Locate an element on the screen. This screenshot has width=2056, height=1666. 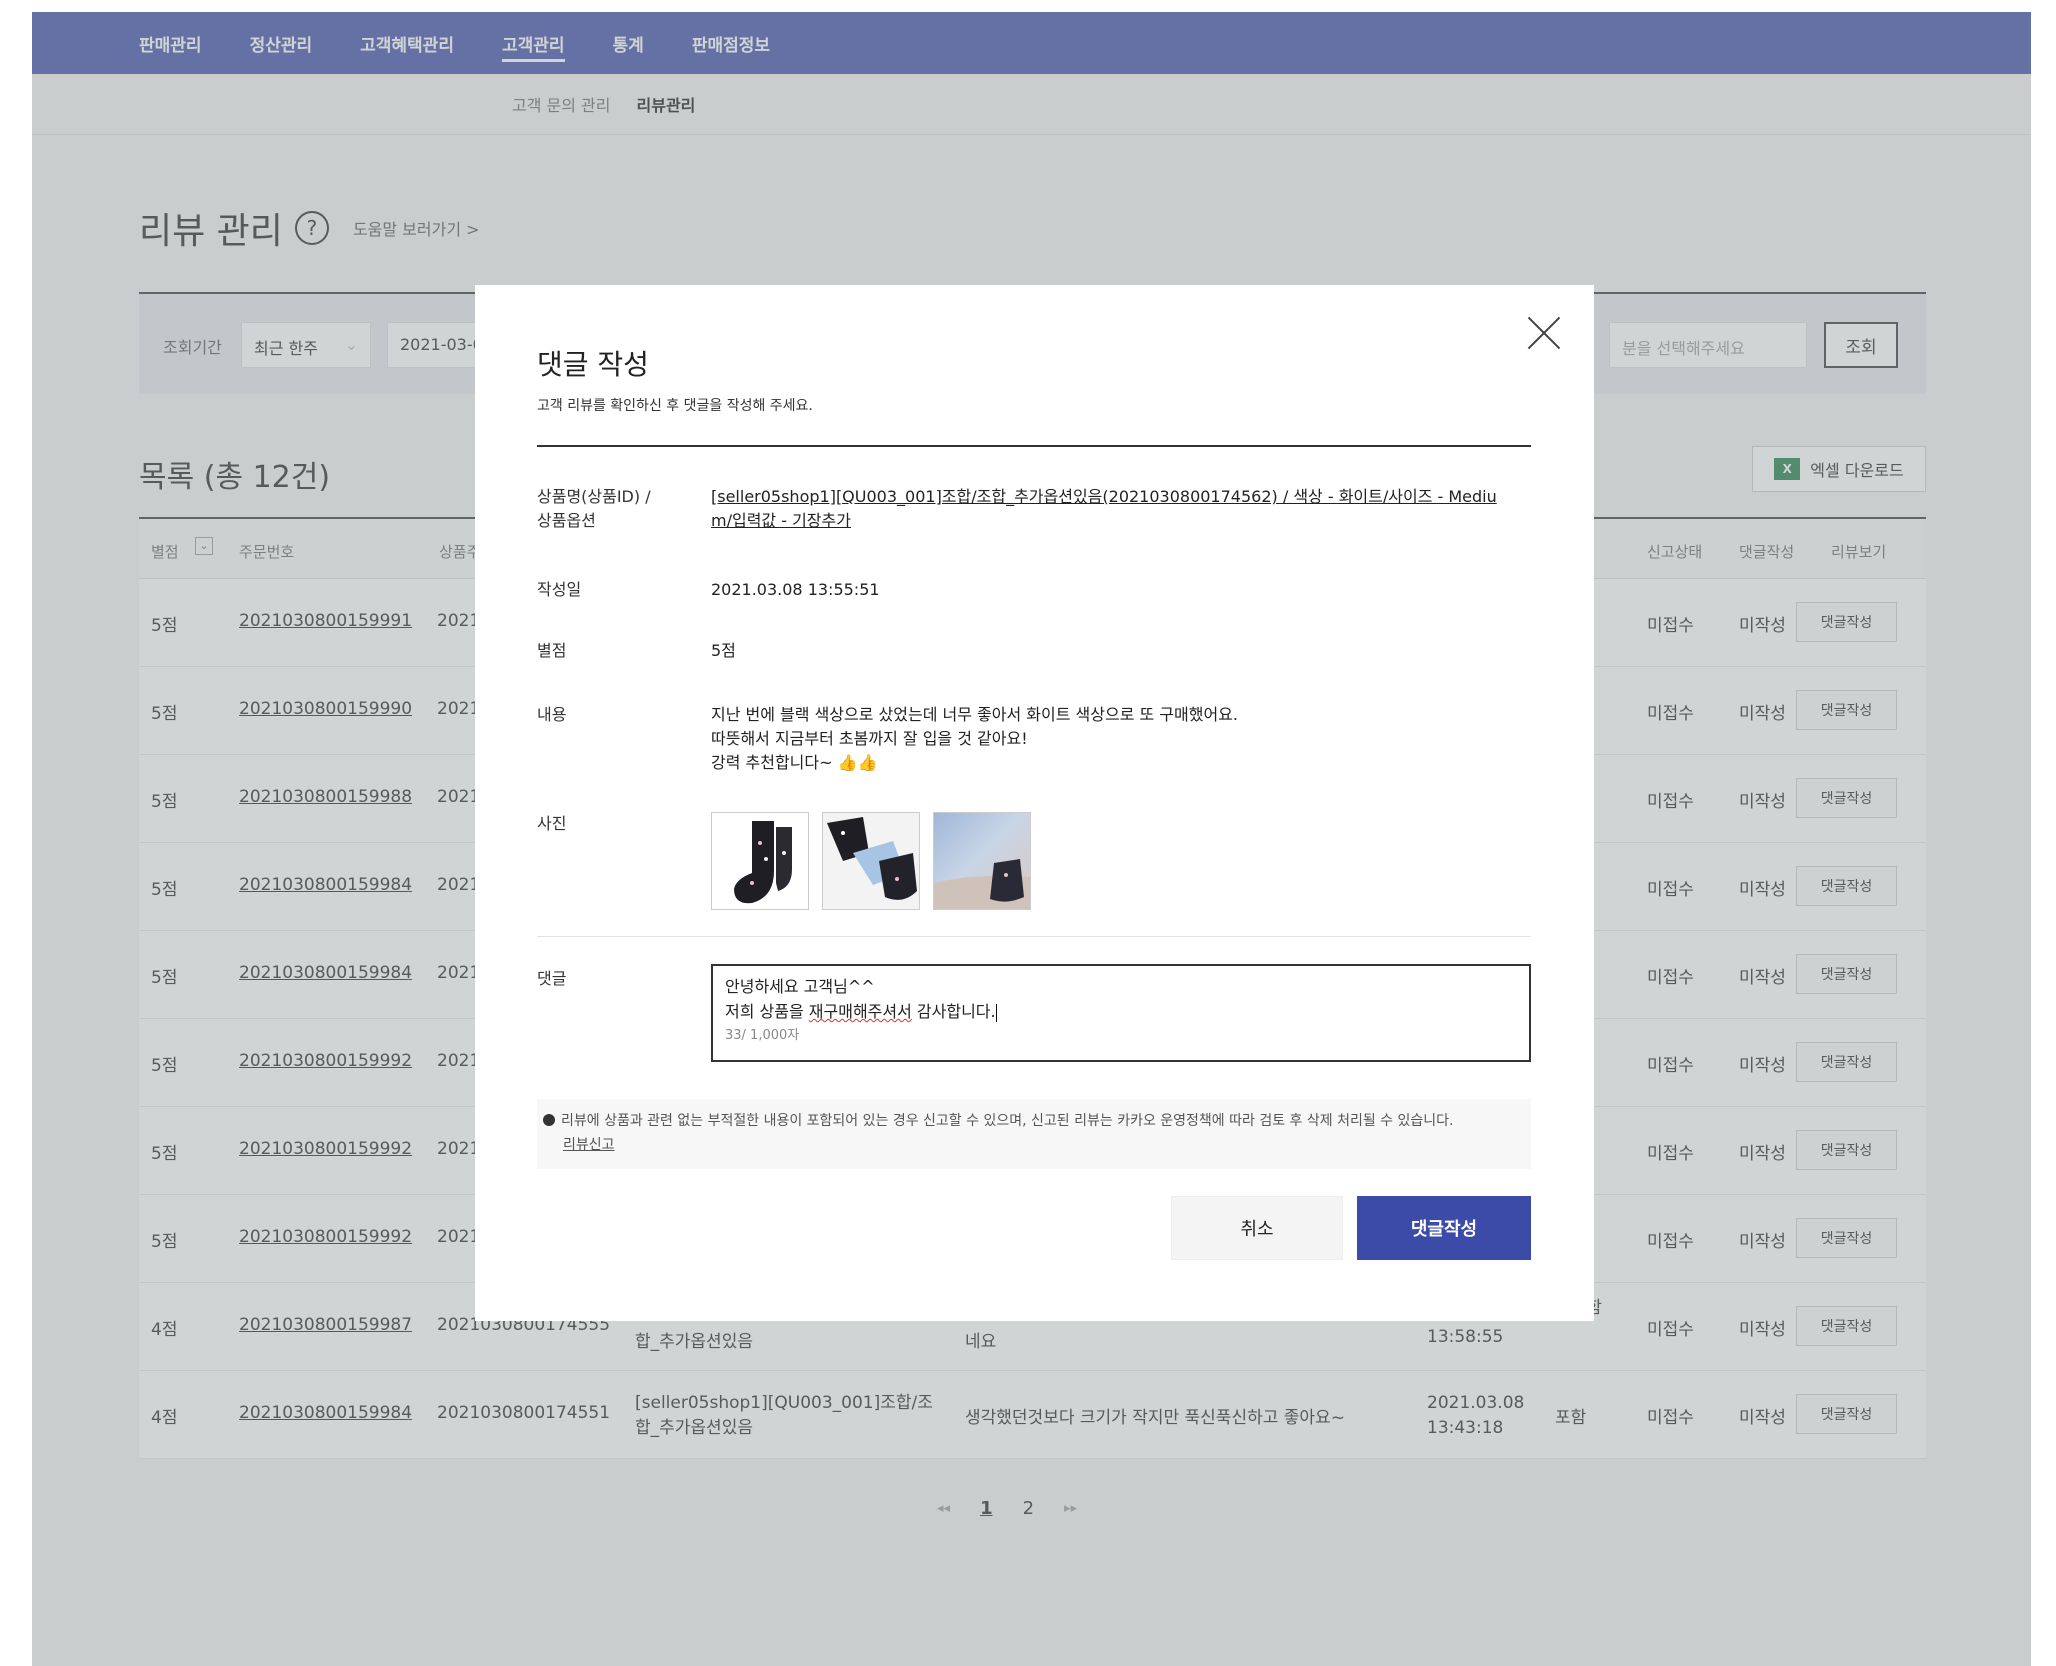
product-label: 상품명(상품ID) / 상품옵션 is located at coordinates (594, 509).